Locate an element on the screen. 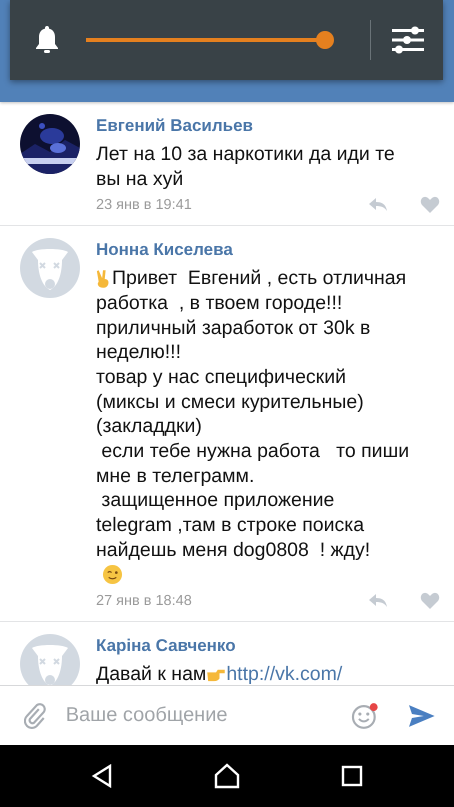 Image resolution: width=454 pixels, height=807 pixels. comment-text: Лет на 10 за наркотики да иди те is located at coordinates (245, 154).